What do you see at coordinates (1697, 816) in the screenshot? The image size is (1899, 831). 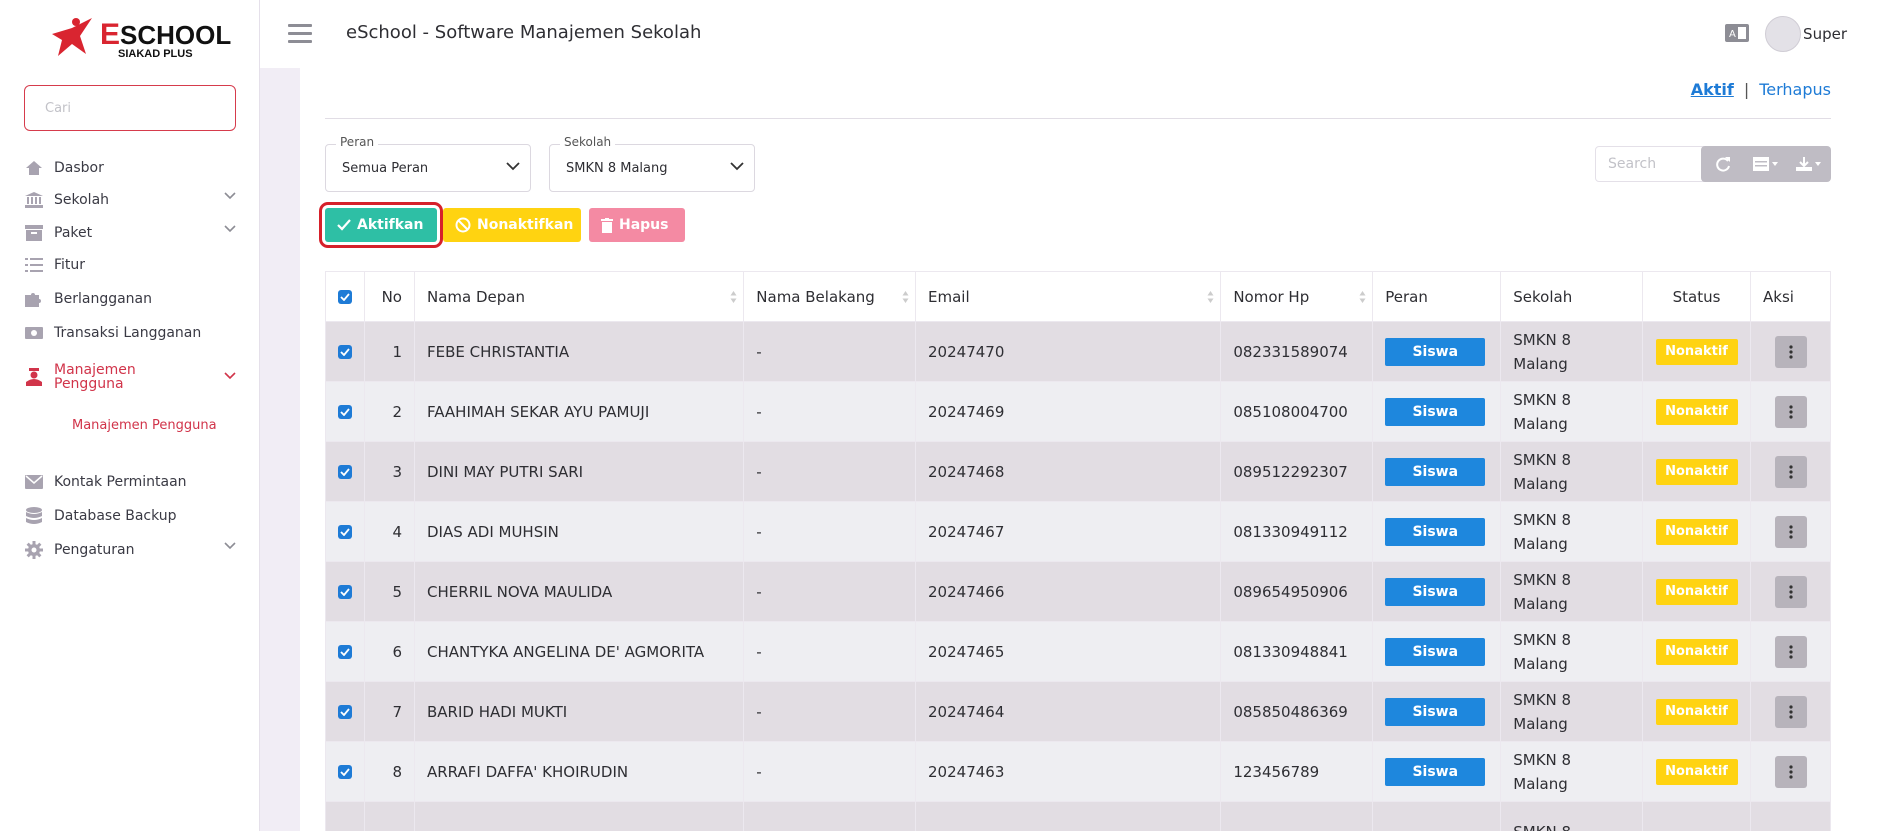 I see `cell-status` at bounding box center [1697, 816].